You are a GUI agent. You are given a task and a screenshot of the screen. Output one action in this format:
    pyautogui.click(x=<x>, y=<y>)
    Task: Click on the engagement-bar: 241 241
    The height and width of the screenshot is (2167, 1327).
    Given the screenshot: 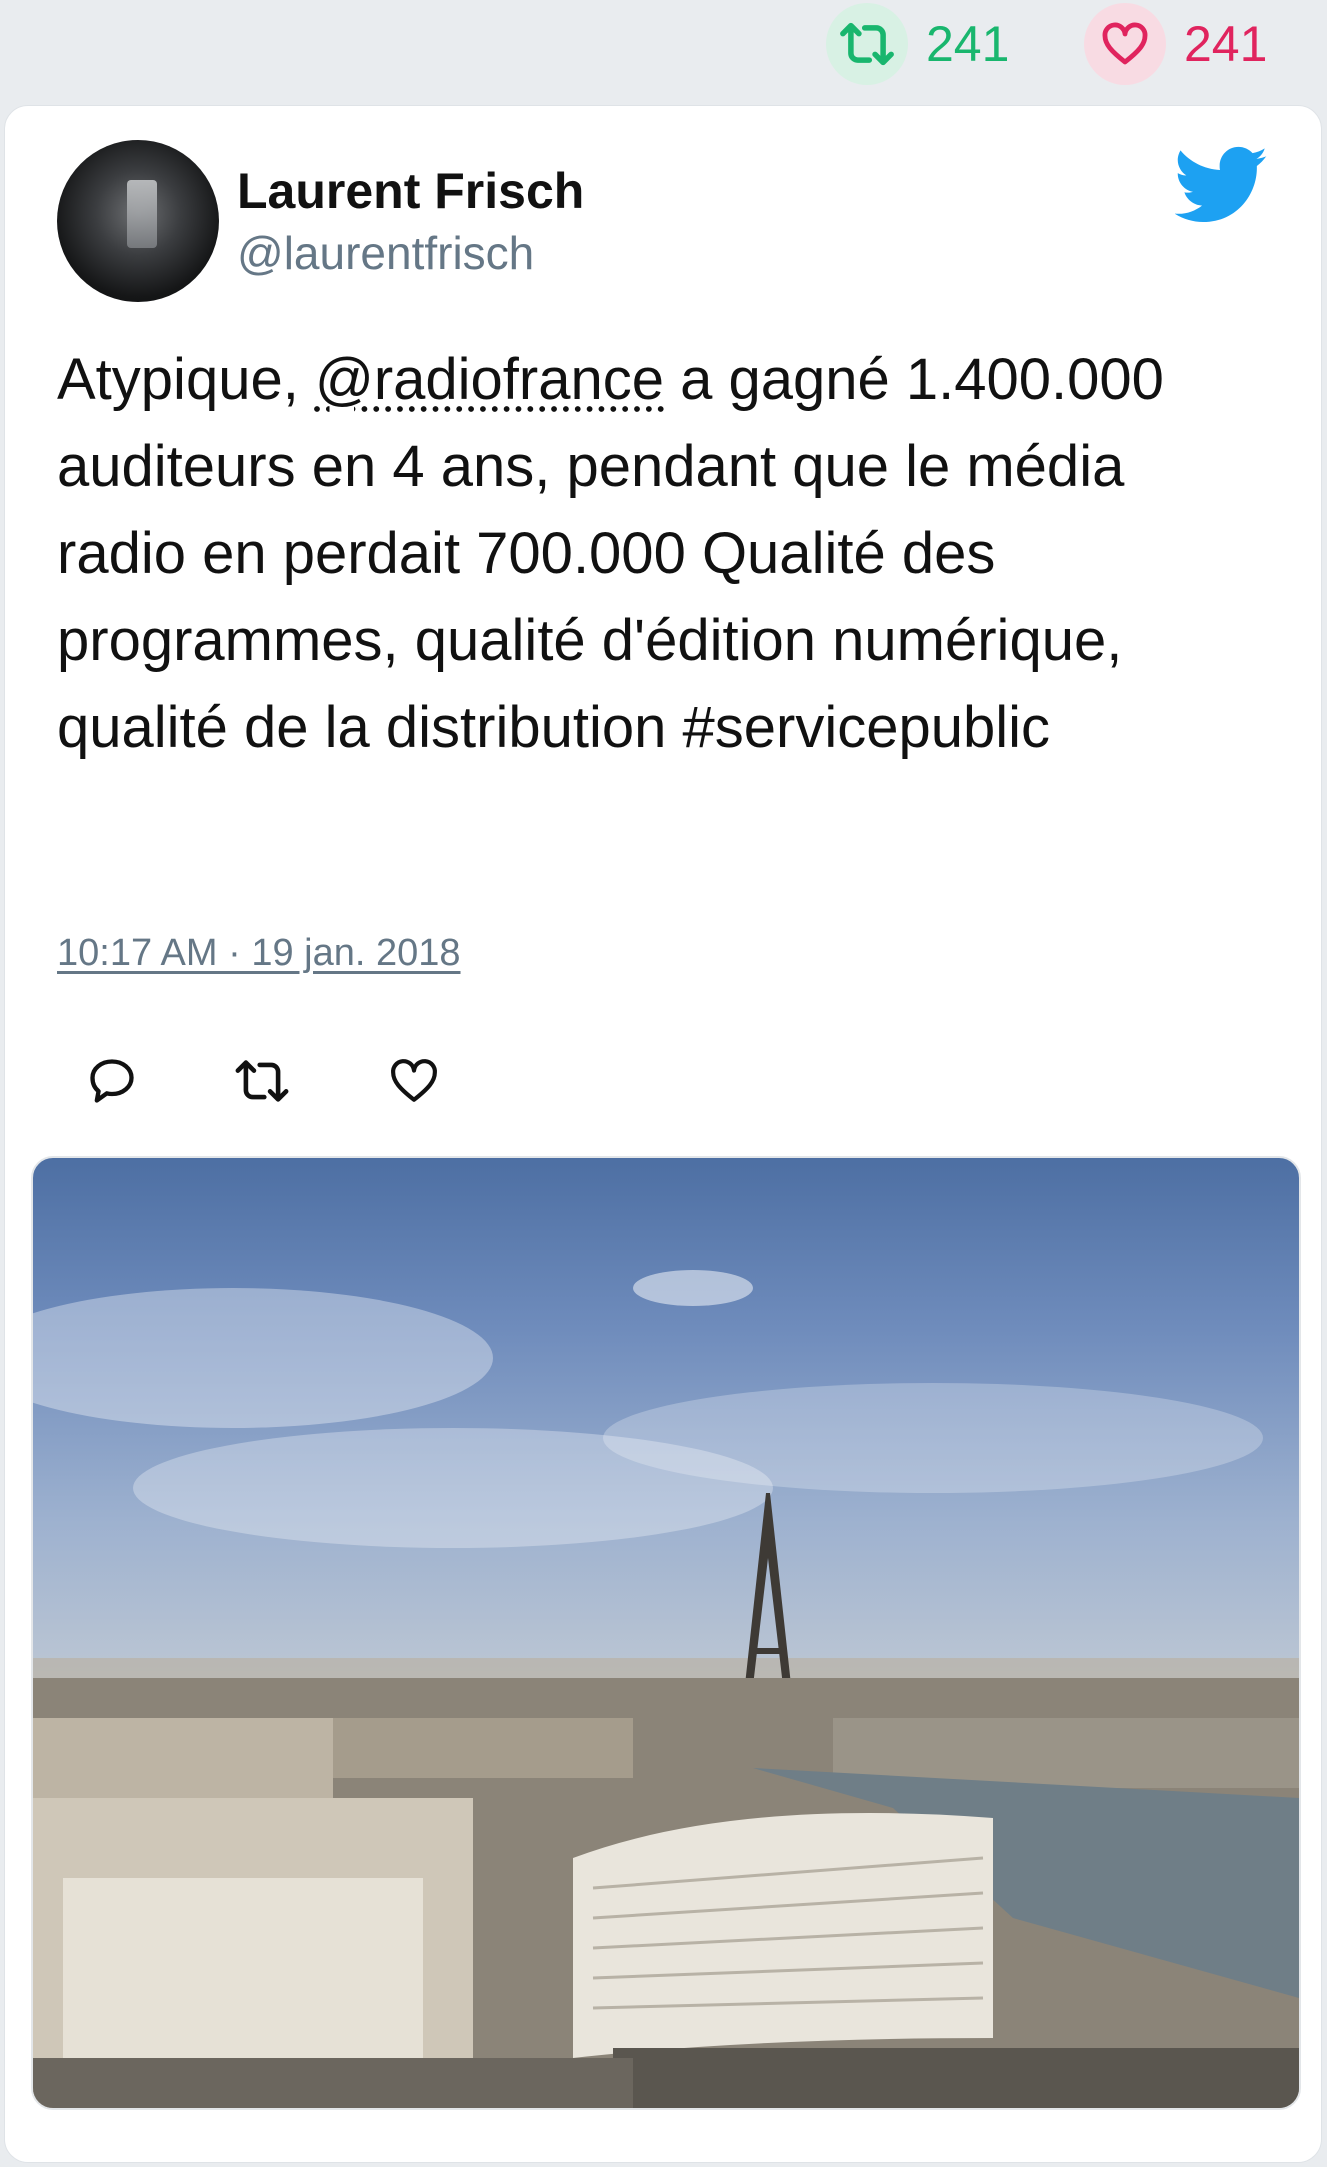 What is the action you would take?
    pyautogui.click(x=663, y=48)
    